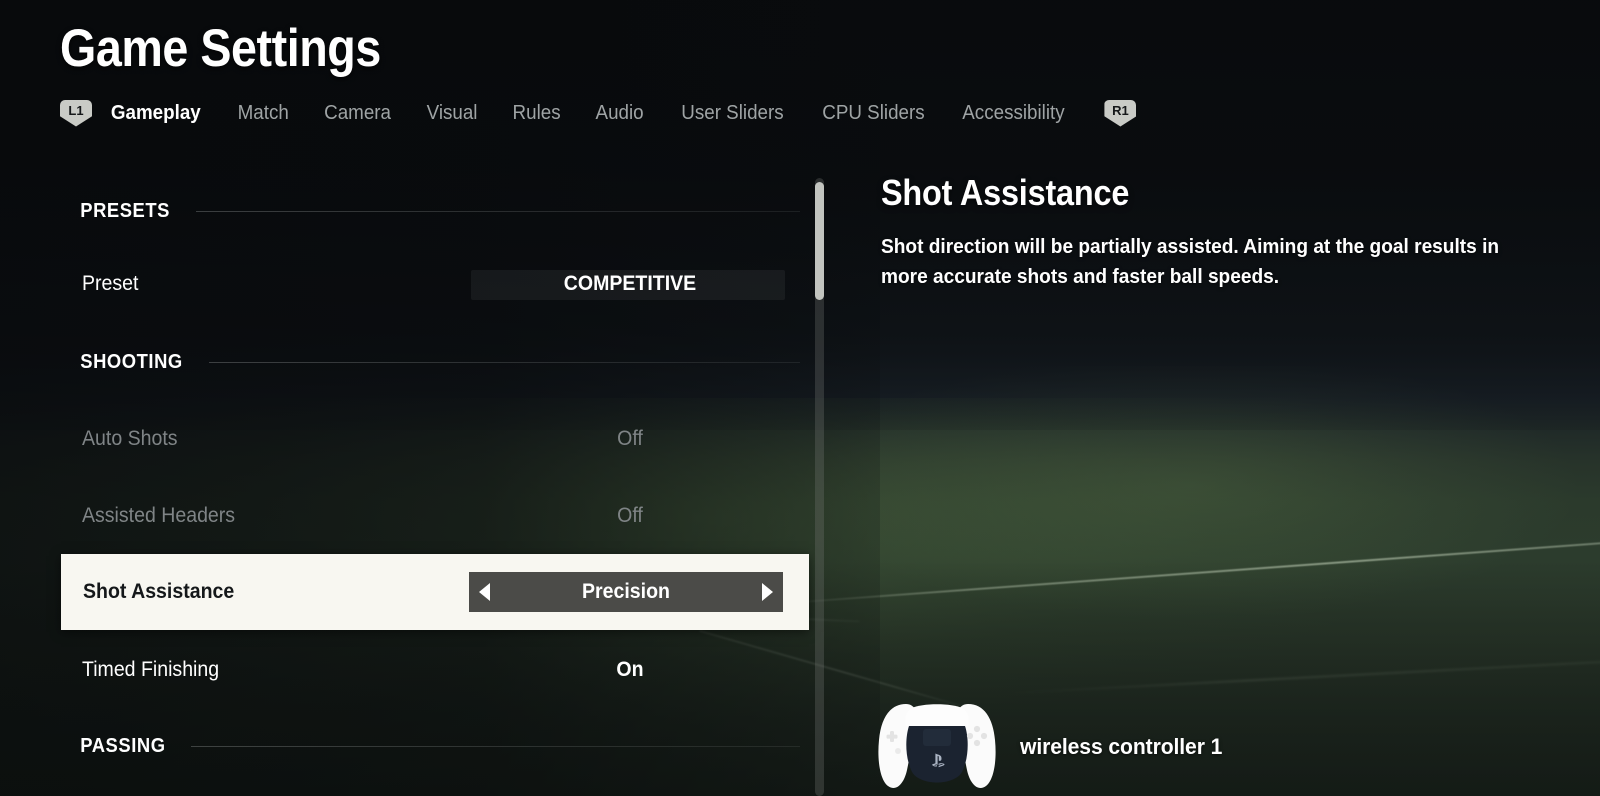 This screenshot has width=1600, height=796. I want to click on setting-label: Shot Assistance, so click(159, 591).